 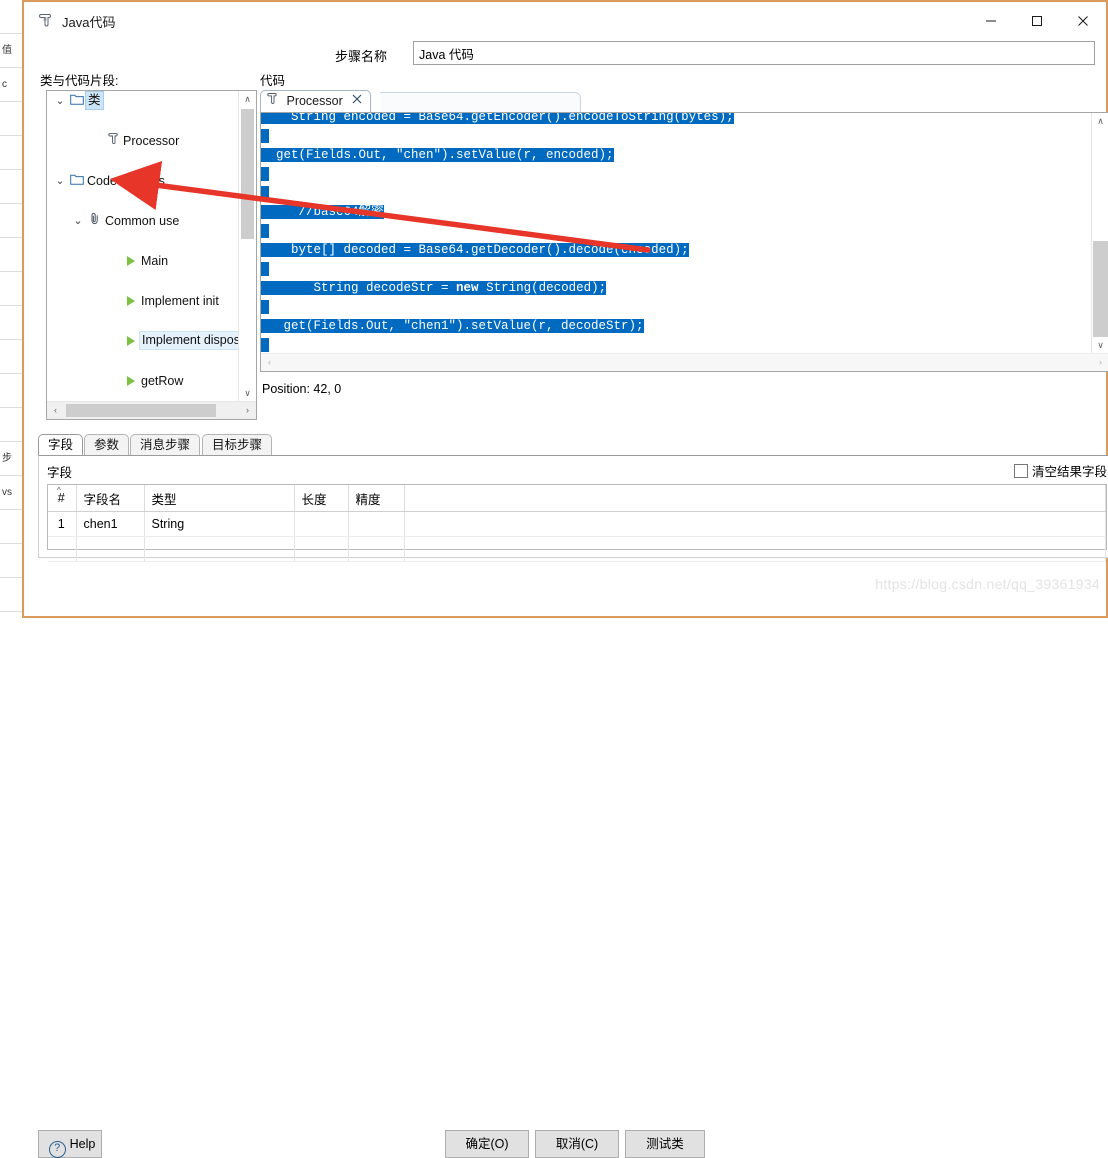 I want to click on table-body: 1 chen1 String, so click(x=577, y=536).